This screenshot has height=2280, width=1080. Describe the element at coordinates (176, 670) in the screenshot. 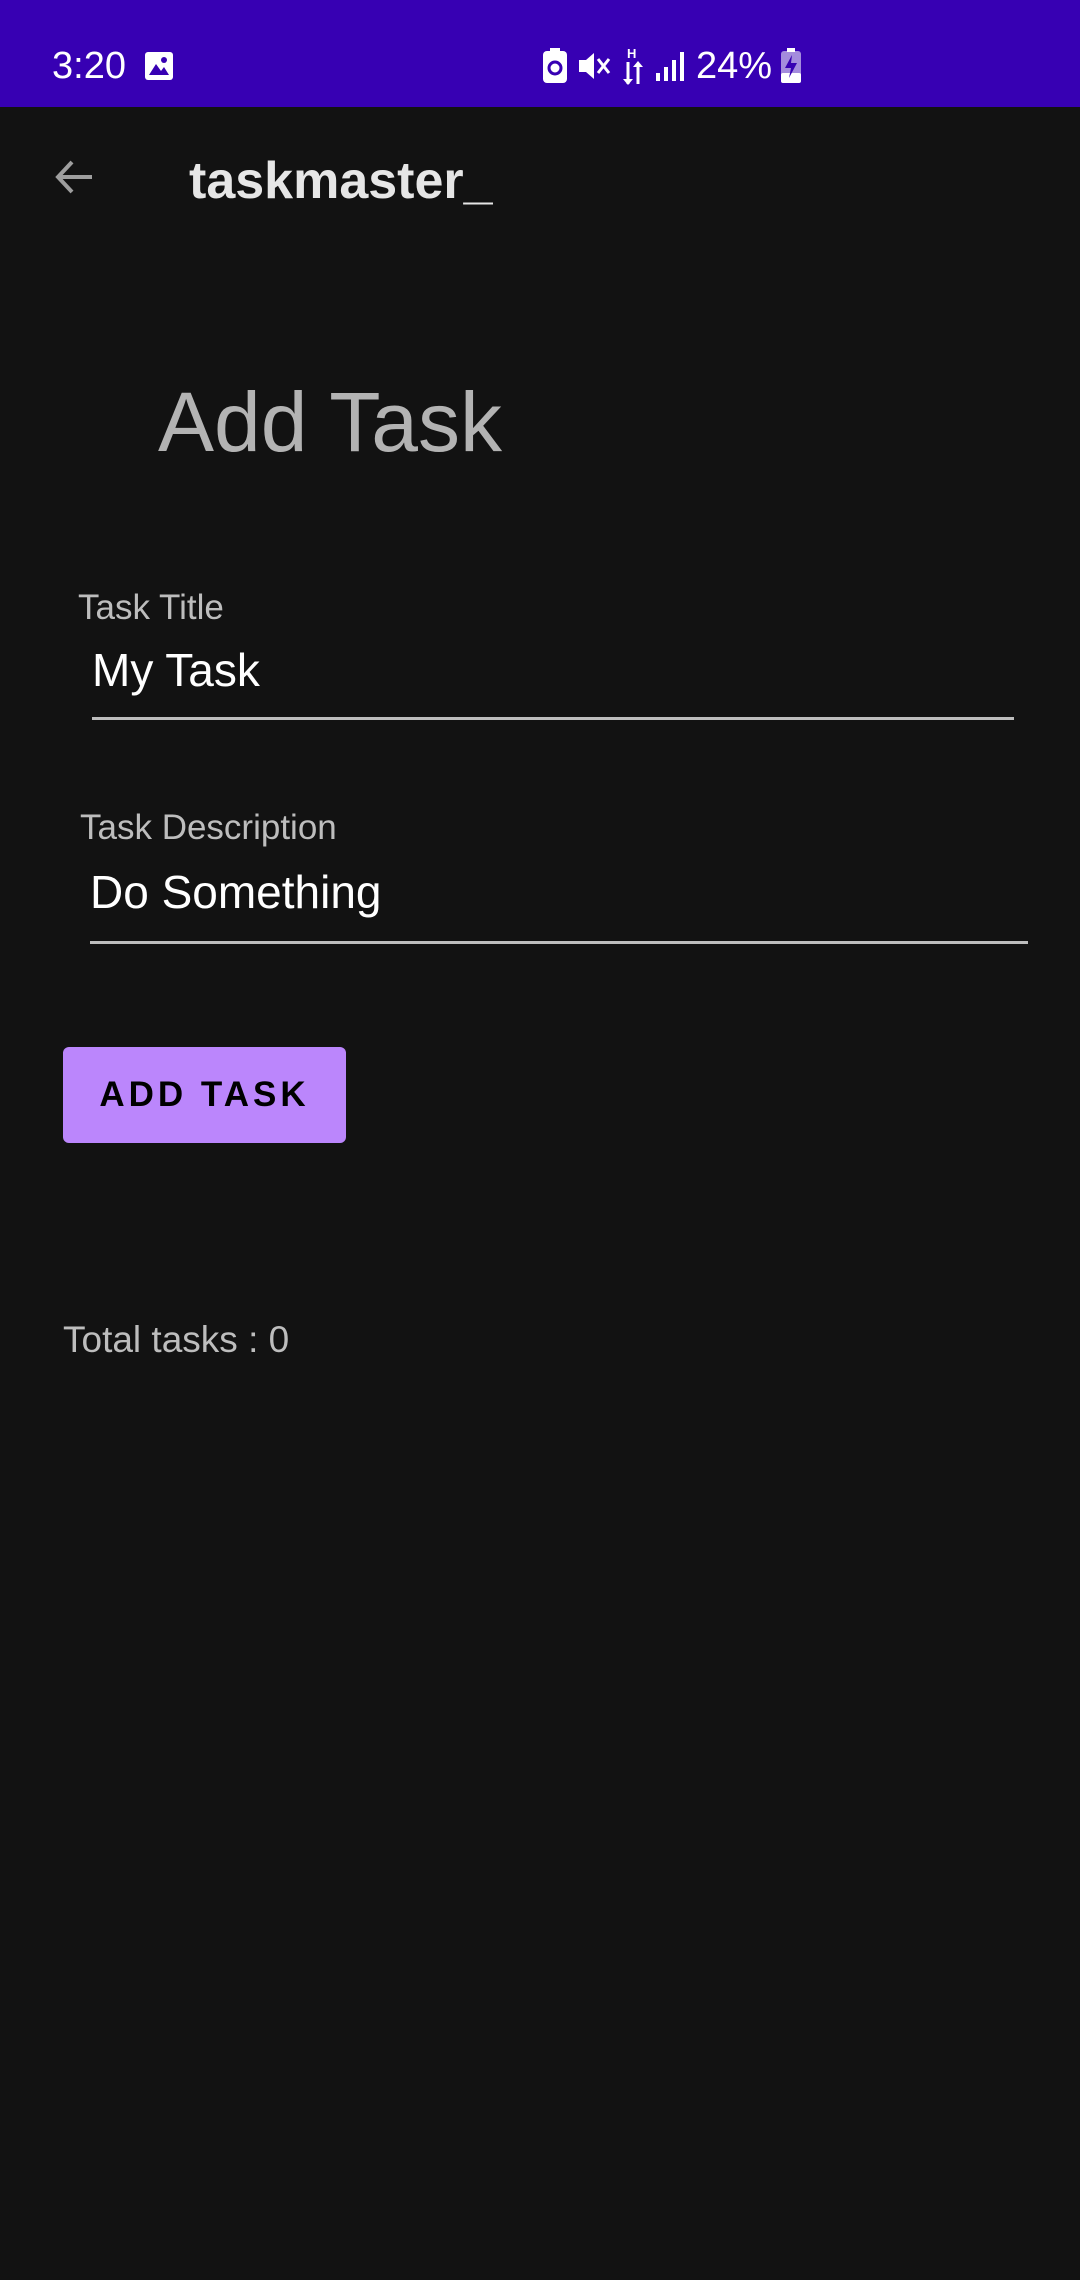

I see `task-title-input: My Task` at that location.